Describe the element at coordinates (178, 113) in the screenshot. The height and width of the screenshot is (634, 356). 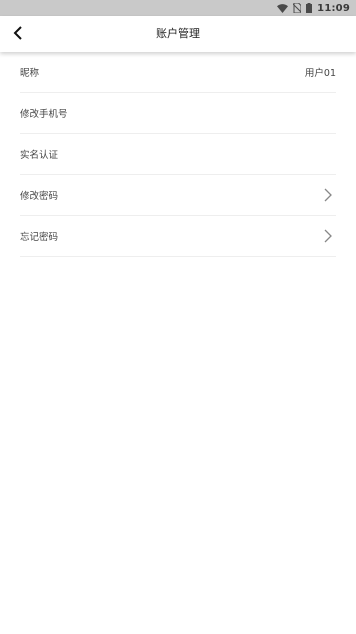
I see `list-item-change-phone: 修改手机号` at that location.